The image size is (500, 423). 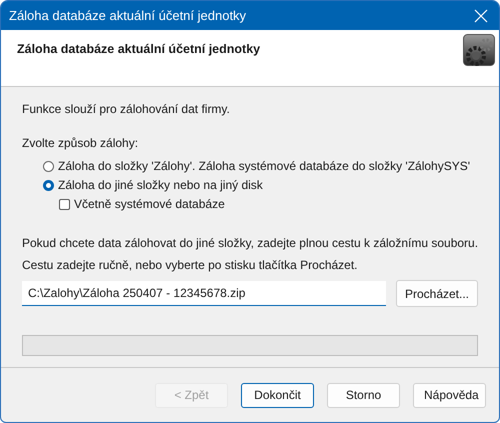 What do you see at coordinates (260, 204) in the screenshot?
I see `include-system-option: Včetně systémové databáze` at bounding box center [260, 204].